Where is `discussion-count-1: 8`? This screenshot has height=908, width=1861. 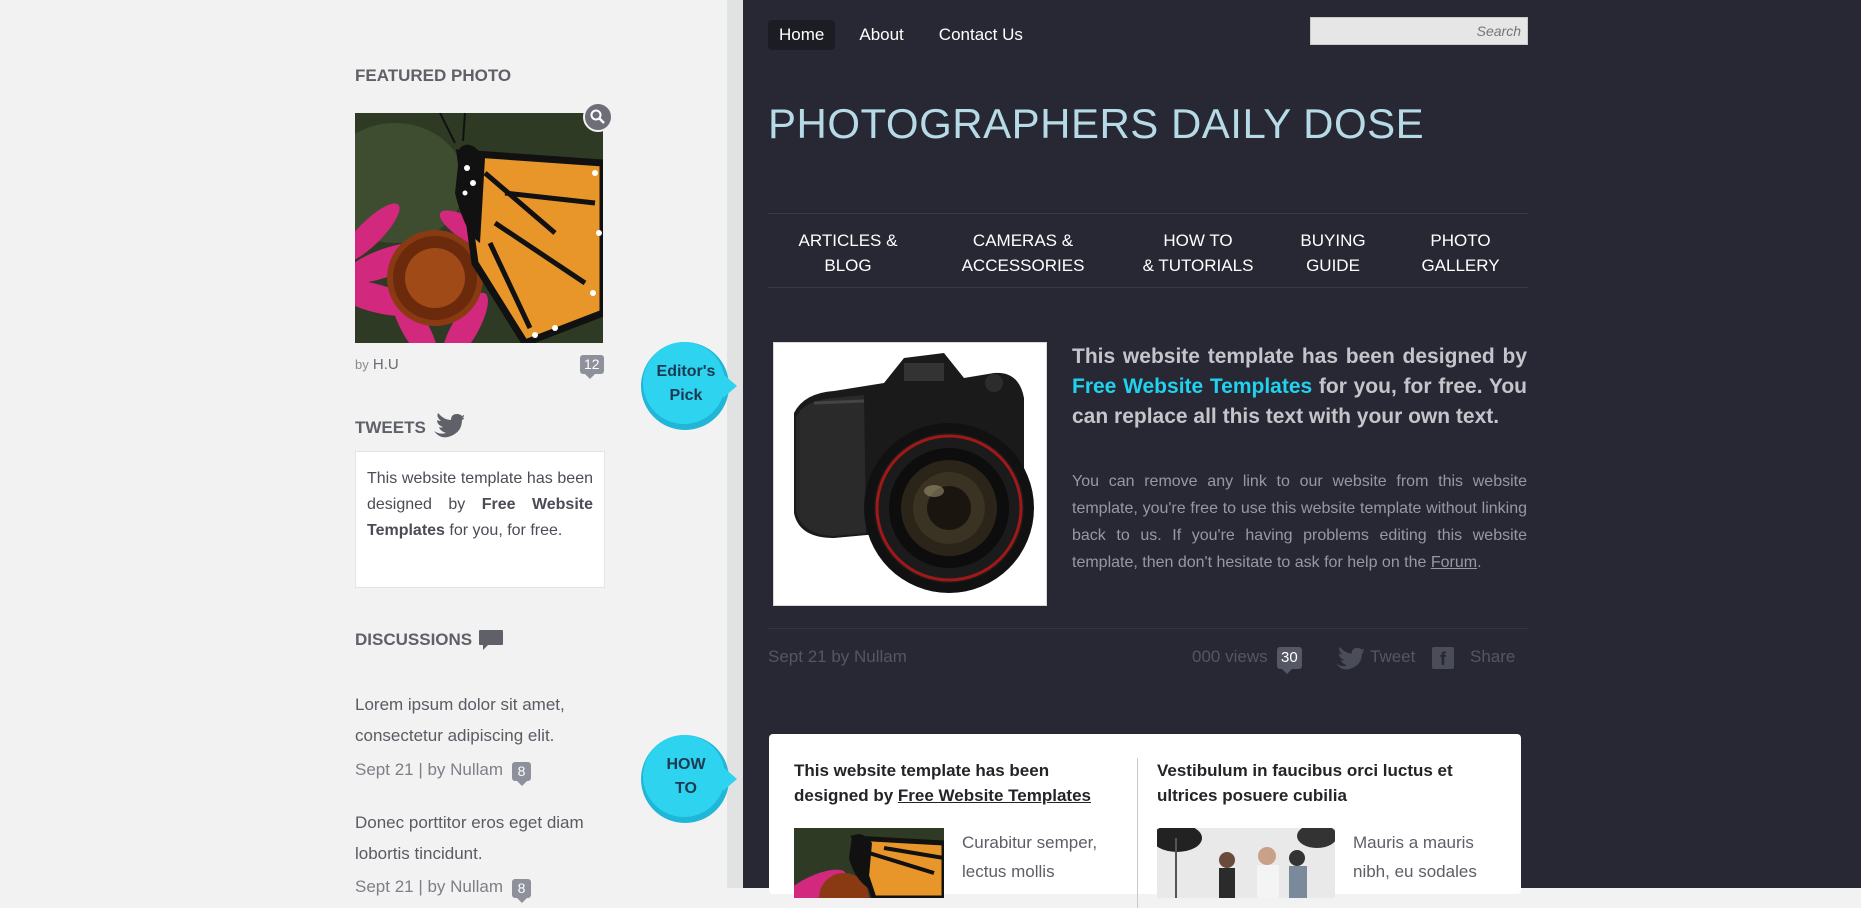
discussion-count-1: 8 is located at coordinates (521, 774).